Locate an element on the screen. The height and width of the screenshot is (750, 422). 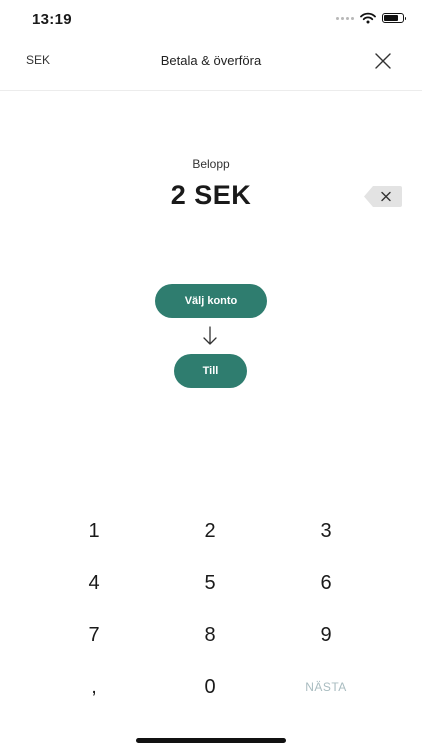
status-icons is located at coordinates (371, 18).